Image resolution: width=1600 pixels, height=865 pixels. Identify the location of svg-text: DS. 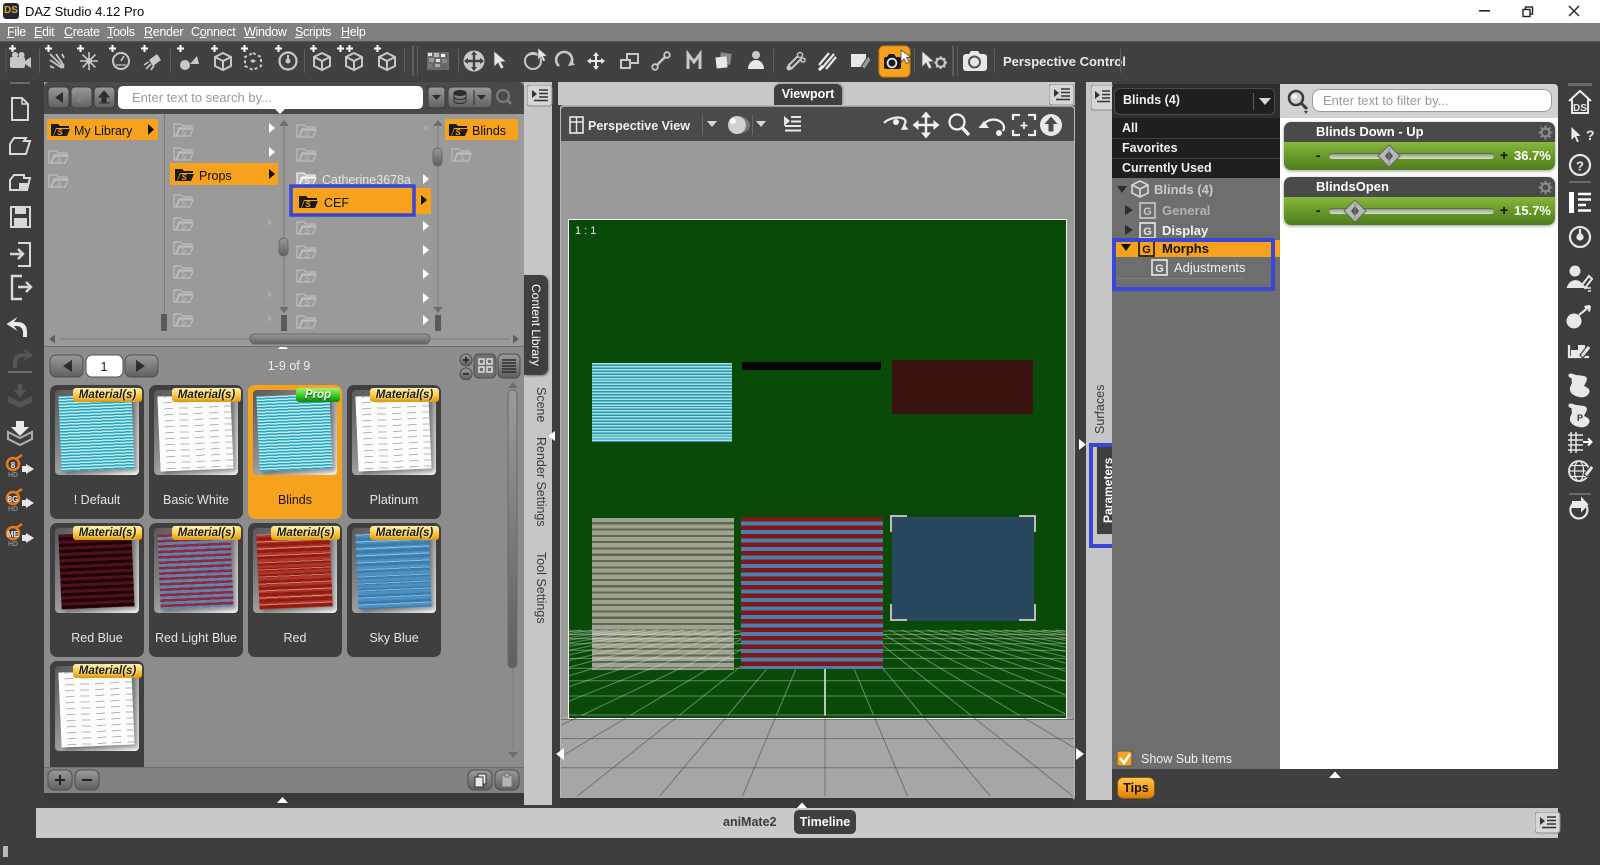
(1580, 108).